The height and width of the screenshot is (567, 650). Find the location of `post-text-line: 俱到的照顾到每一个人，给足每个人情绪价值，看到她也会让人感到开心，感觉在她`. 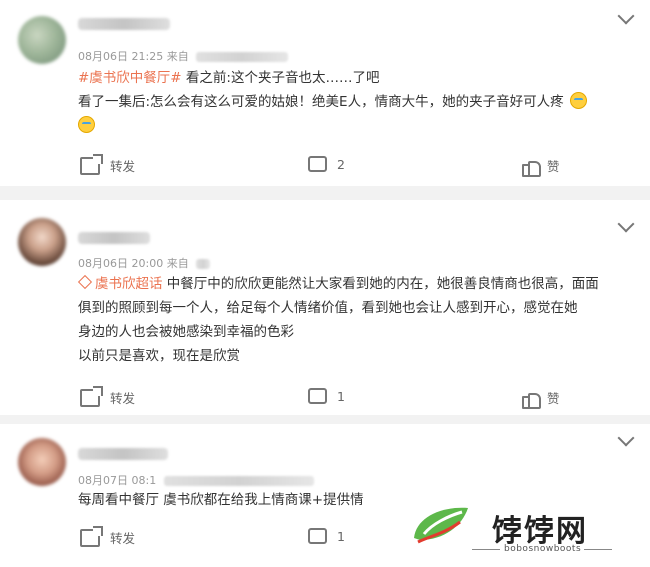

post-text-line: 俱到的照顾到每一个人，给足每个人情绪价值，看到她也会让人感到开心，感觉在她 is located at coordinates (328, 308).